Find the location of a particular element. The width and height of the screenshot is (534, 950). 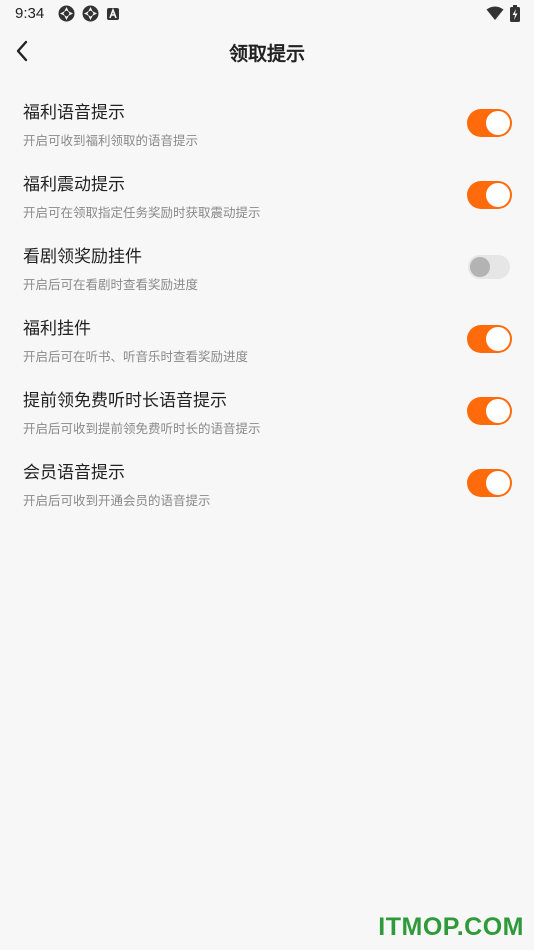

status-bar: 9:34 is located at coordinates (267, 14).